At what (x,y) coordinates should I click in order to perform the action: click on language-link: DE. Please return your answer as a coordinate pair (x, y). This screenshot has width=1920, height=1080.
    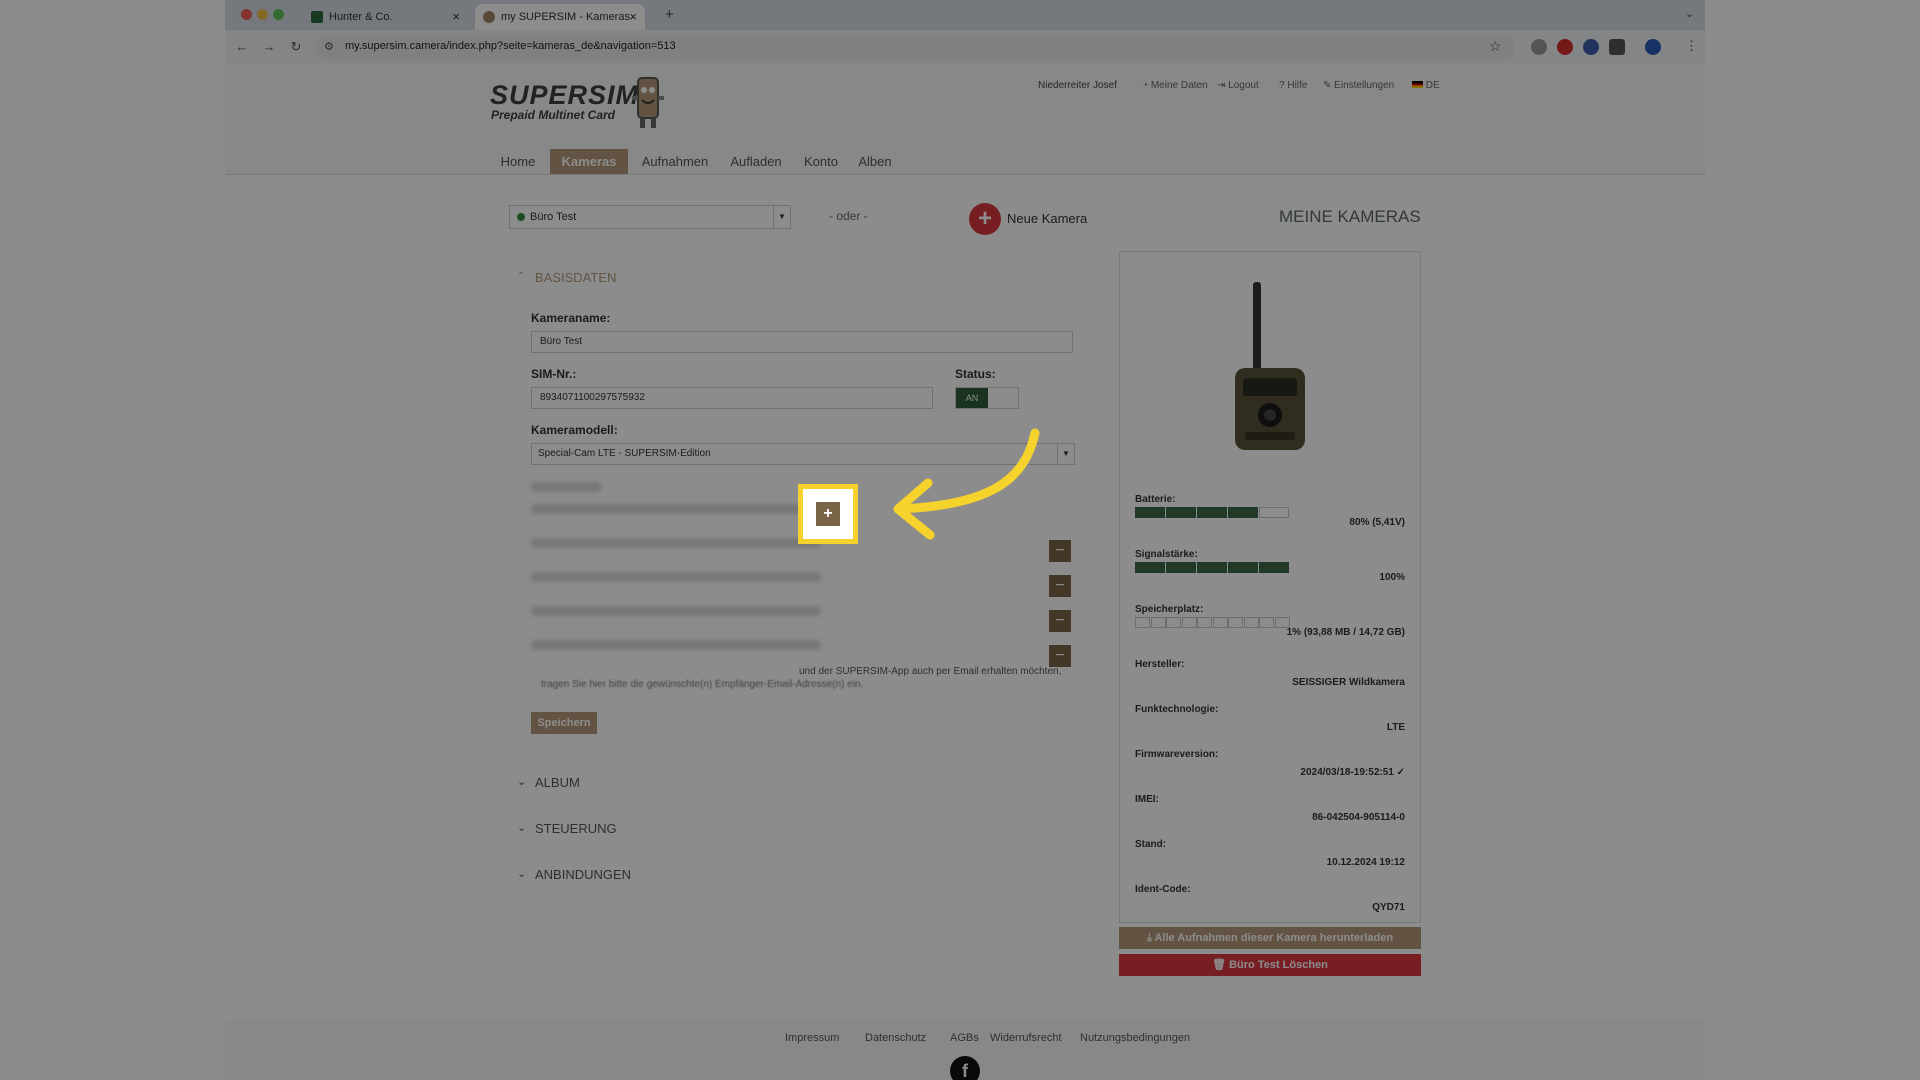
    Looking at the image, I should click on (1426, 85).